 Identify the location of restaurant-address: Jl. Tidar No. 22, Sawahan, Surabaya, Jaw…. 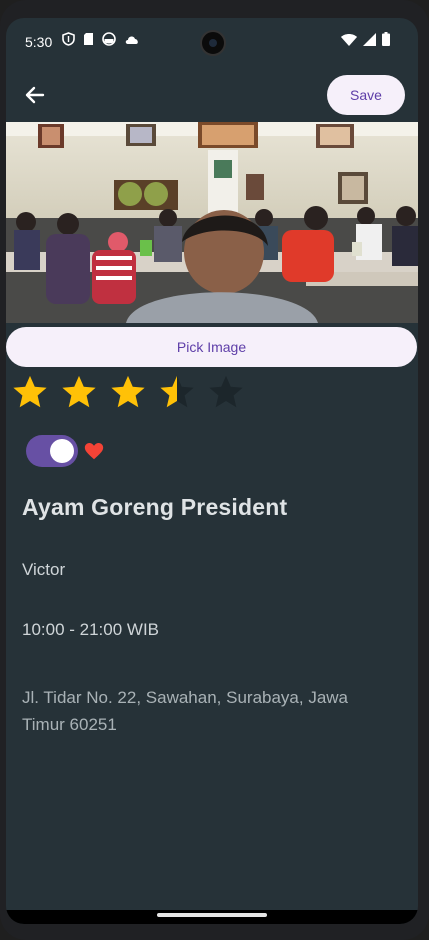
(185, 711).